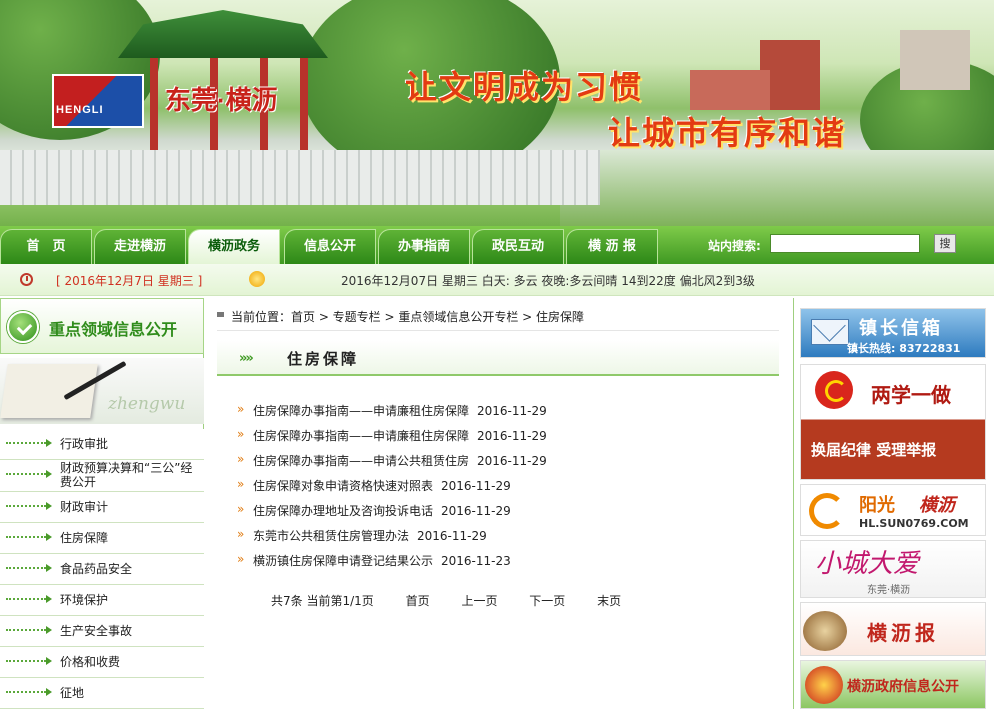  What do you see at coordinates (26, 279) in the screenshot?
I see `clock-icon` at bounding box center [26, 279].